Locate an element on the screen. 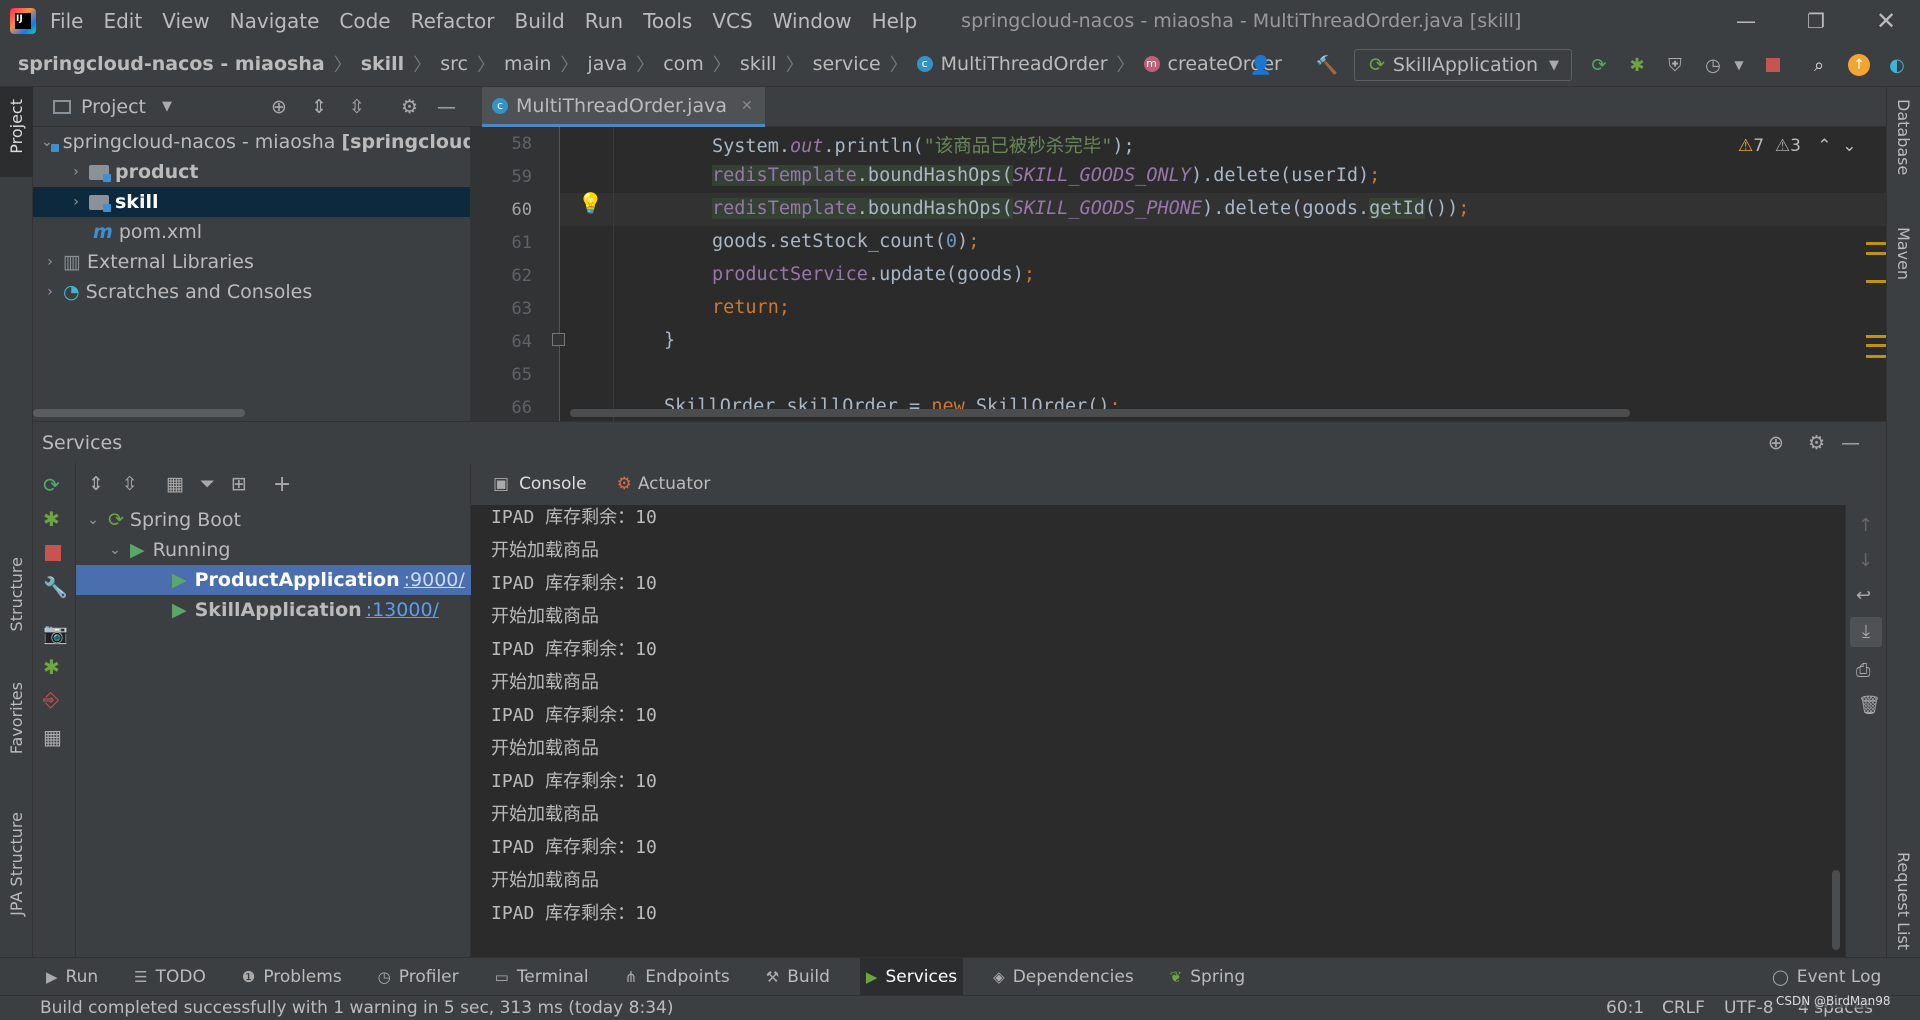 The width and height of the screenshot is (1920, 1020). caret-position: 60:1 is located at coordinates (1625, 1008).